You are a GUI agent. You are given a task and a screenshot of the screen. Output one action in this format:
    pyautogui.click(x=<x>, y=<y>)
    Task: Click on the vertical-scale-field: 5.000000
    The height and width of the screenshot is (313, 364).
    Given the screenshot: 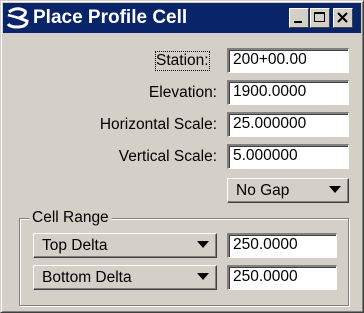 What is the action you would take?
    pyautogui.click(x=288, y=156)
    